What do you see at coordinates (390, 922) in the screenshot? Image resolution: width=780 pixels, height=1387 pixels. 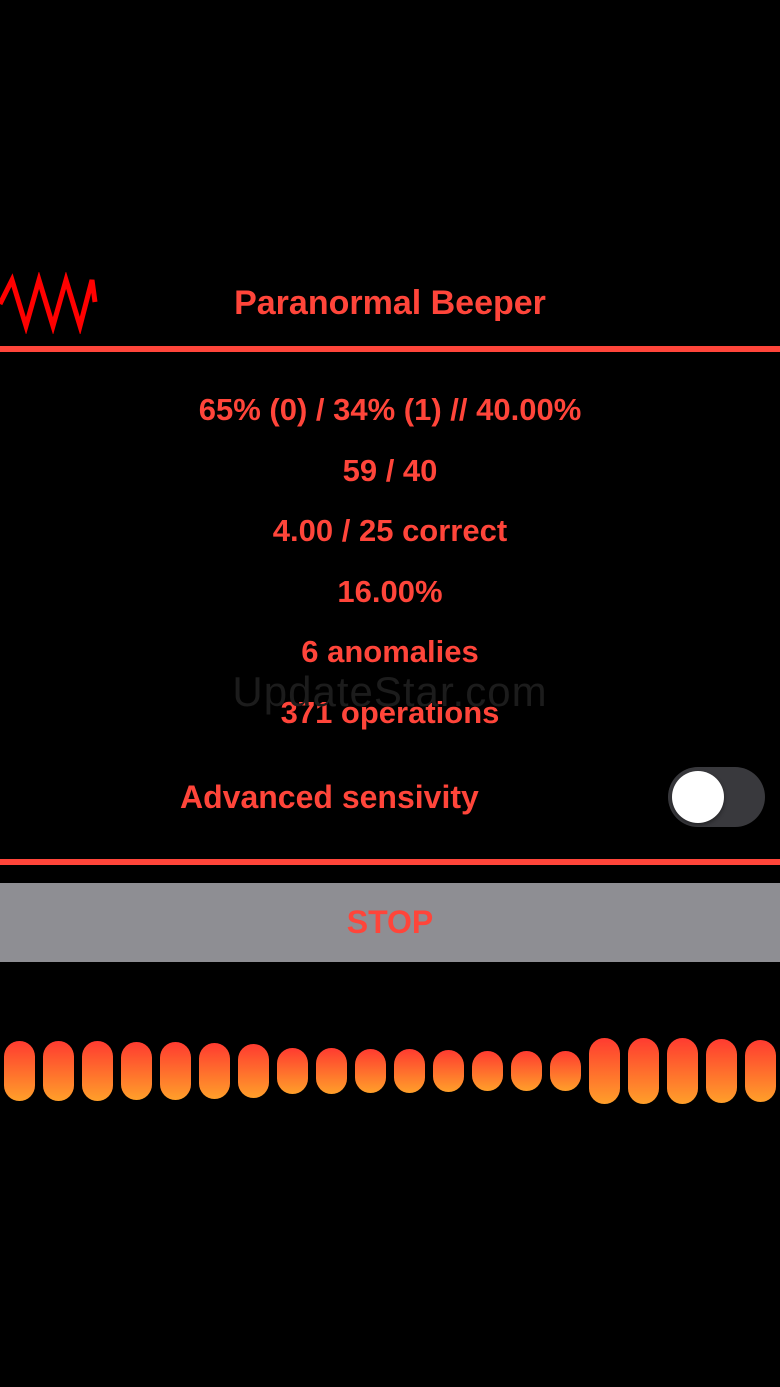 I see `stop-button: STOP` at bounding box center [390, 922].